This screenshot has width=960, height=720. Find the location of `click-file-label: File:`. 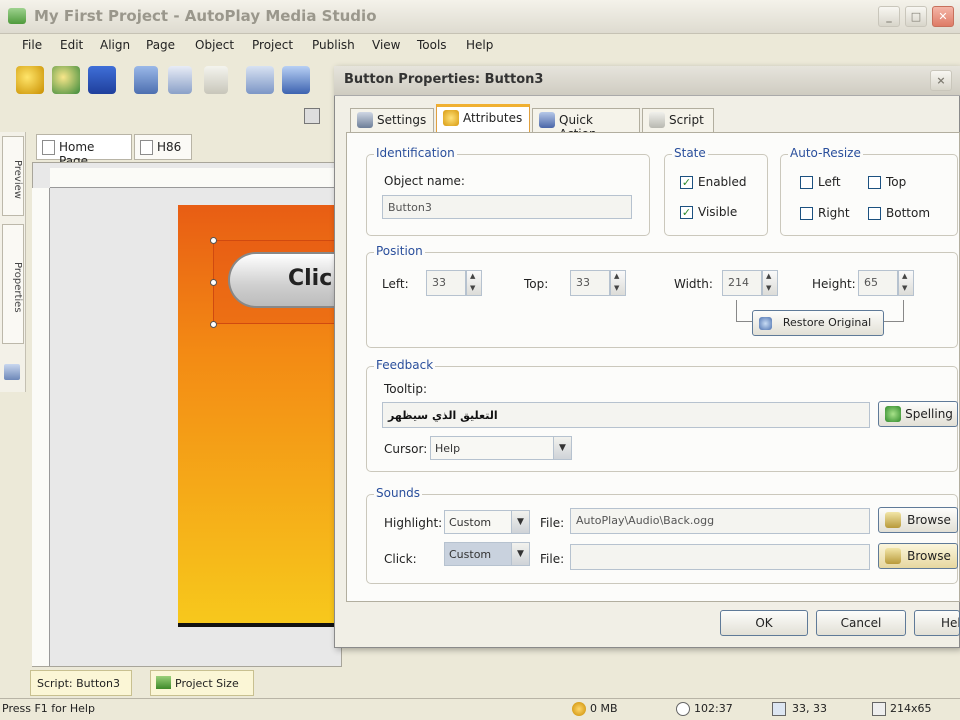

click-file-label: File: is located at coordinates (552, 559).